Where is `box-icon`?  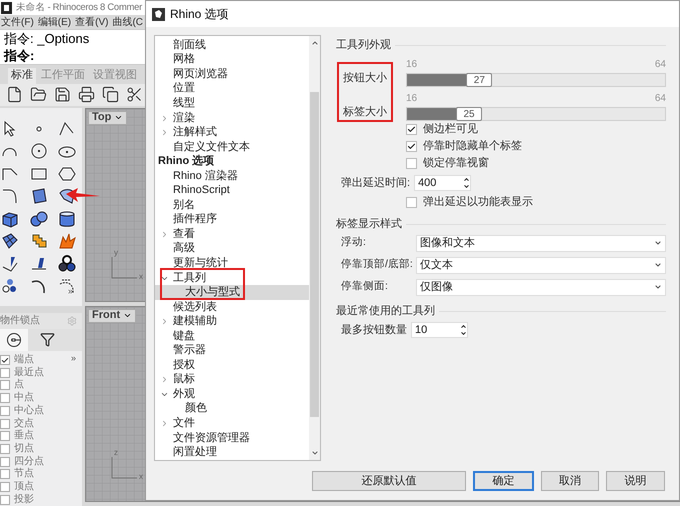 box-icon is located at coordinates (10, 219).